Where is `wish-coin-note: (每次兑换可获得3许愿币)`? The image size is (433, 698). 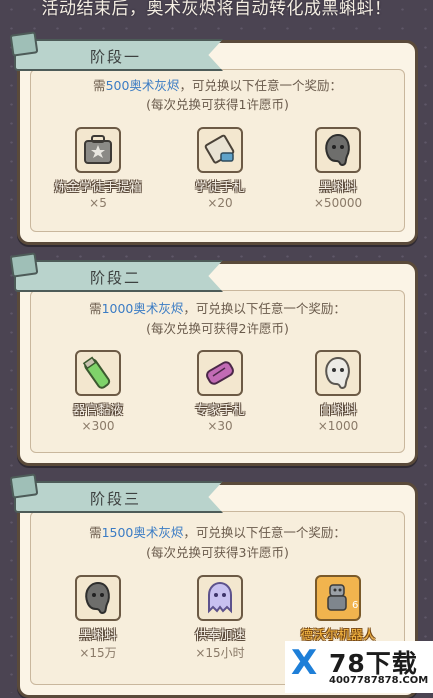
wish-coin-note: (每次兑换可获得3许愿币) is located at coordinates (217, 552).